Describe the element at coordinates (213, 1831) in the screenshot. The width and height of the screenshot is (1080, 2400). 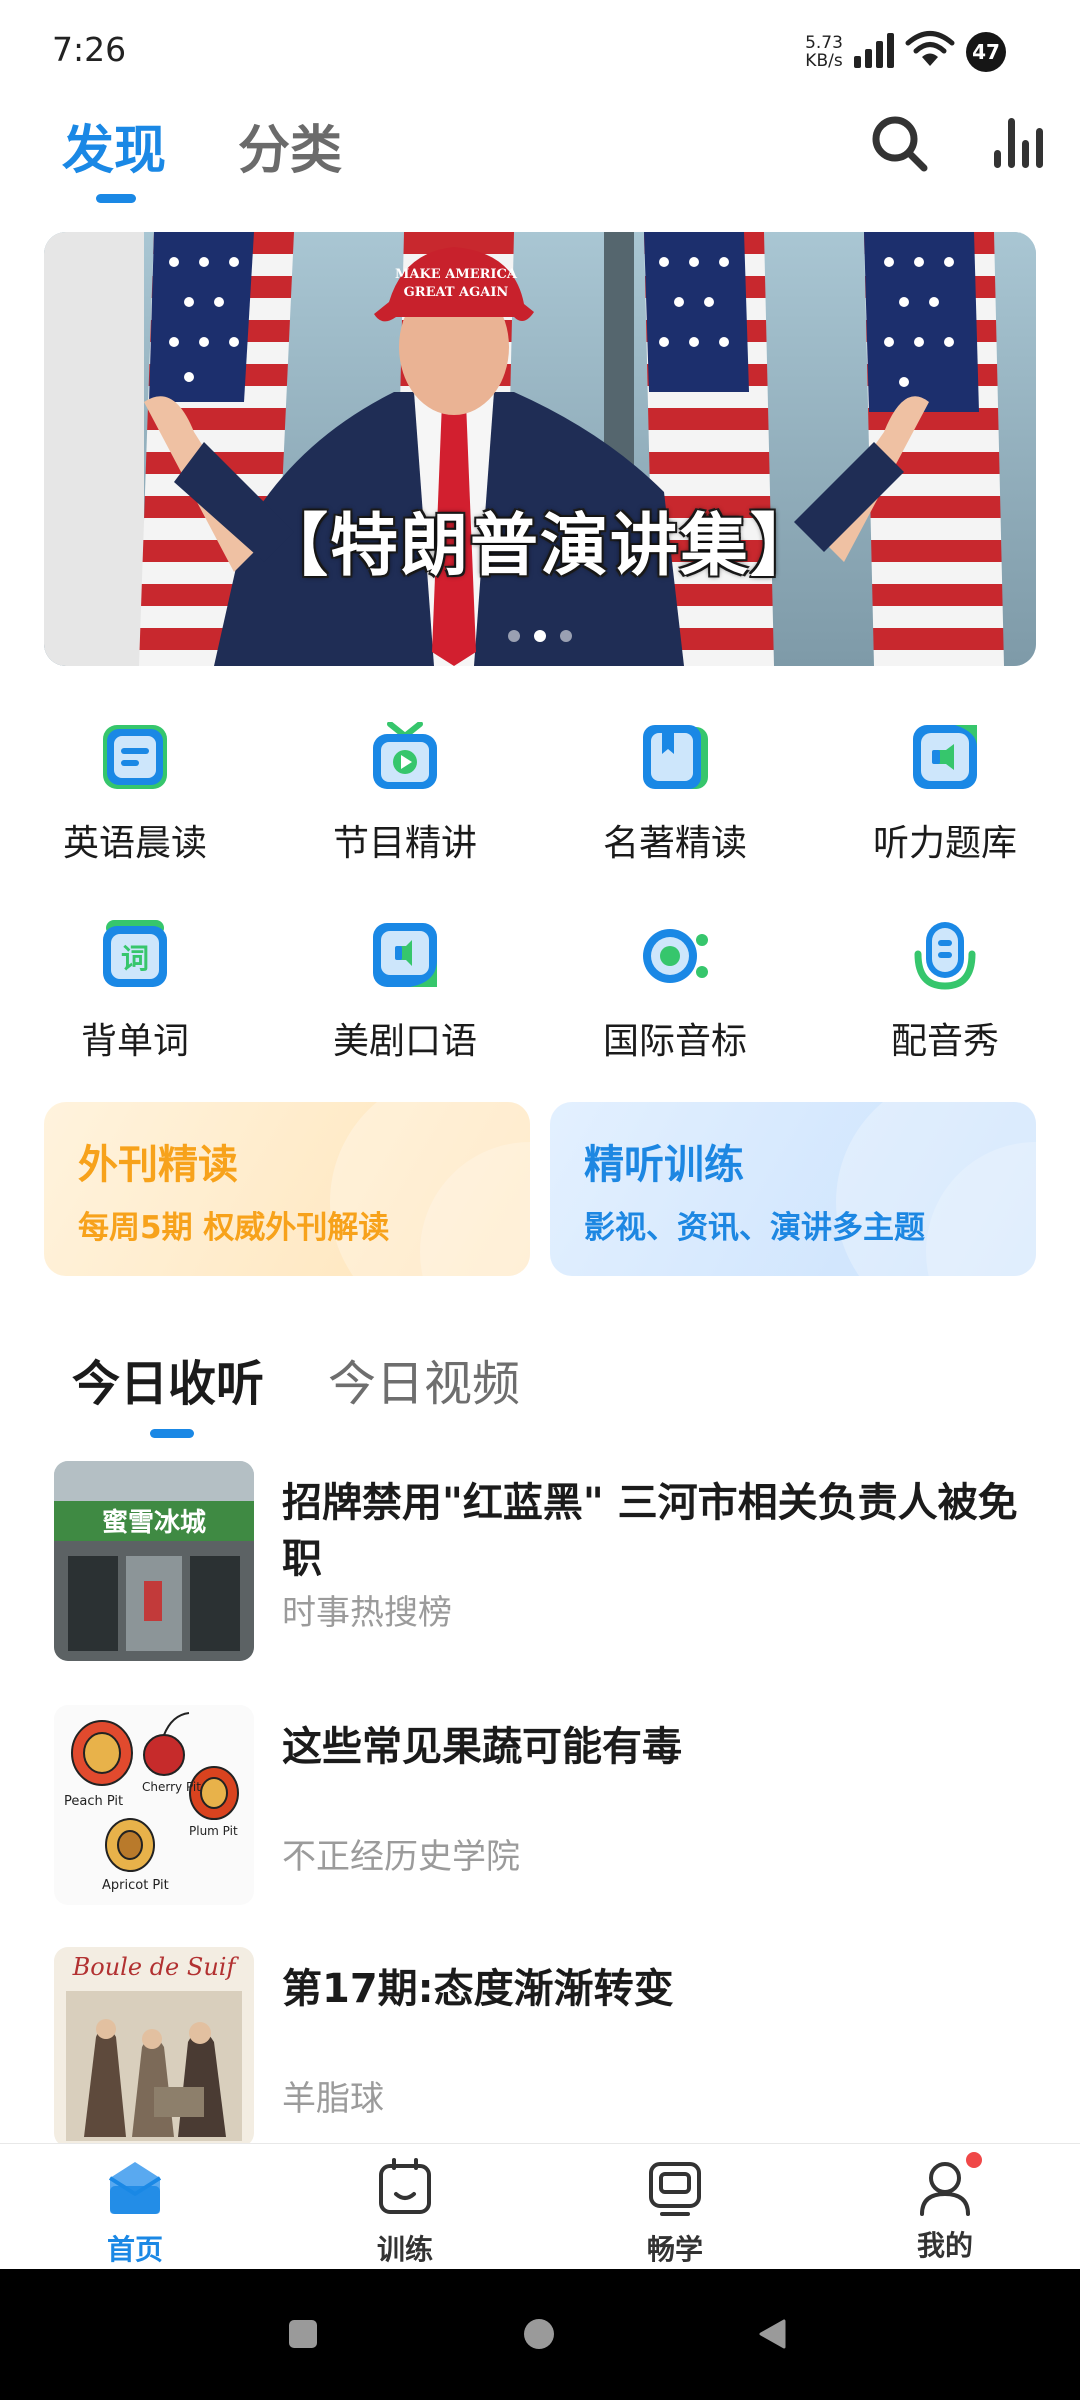
I see `thumb-label: Plum Pit` at that location.